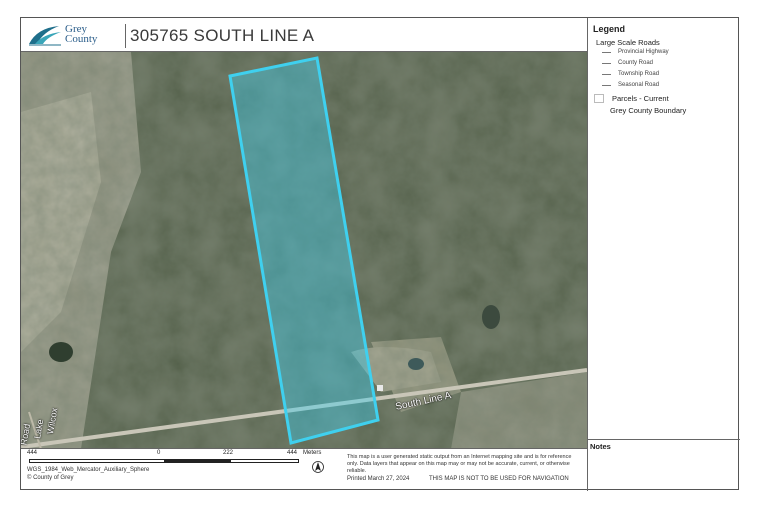 This screenshot has width=760, height=505. What do you see at coordinates (606, 63) in the screenshot?
I see `county-road-swatch` at bounding box center [606, 63].